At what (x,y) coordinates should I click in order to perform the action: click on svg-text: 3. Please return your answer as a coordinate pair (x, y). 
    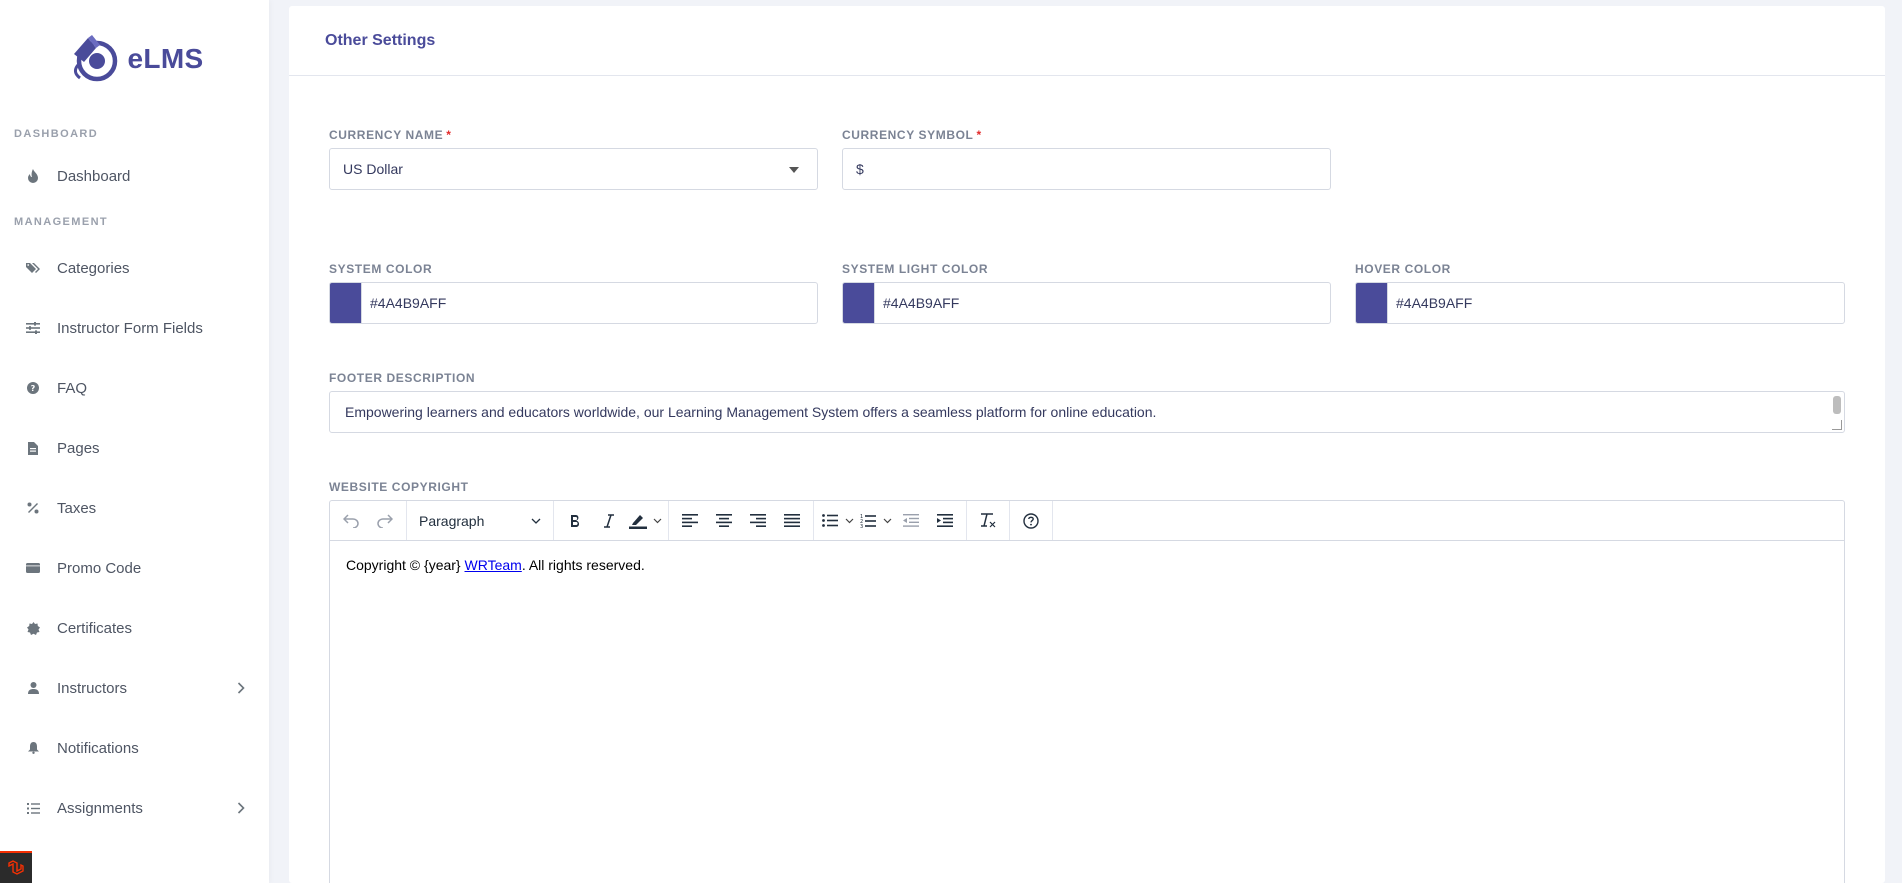
    Looking at the image, I should click on (861, 526).